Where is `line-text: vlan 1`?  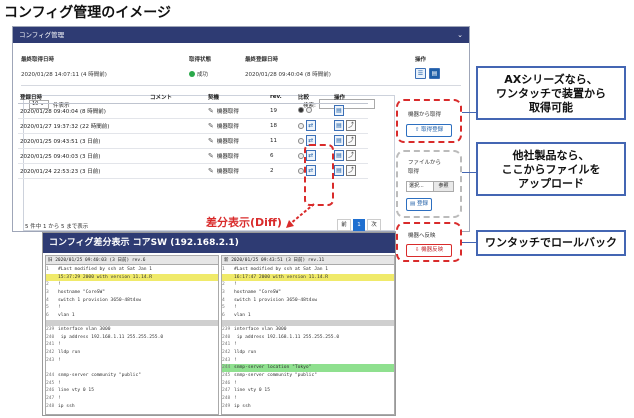 line-text: vlan 1 is located at coordinates (242, 316).